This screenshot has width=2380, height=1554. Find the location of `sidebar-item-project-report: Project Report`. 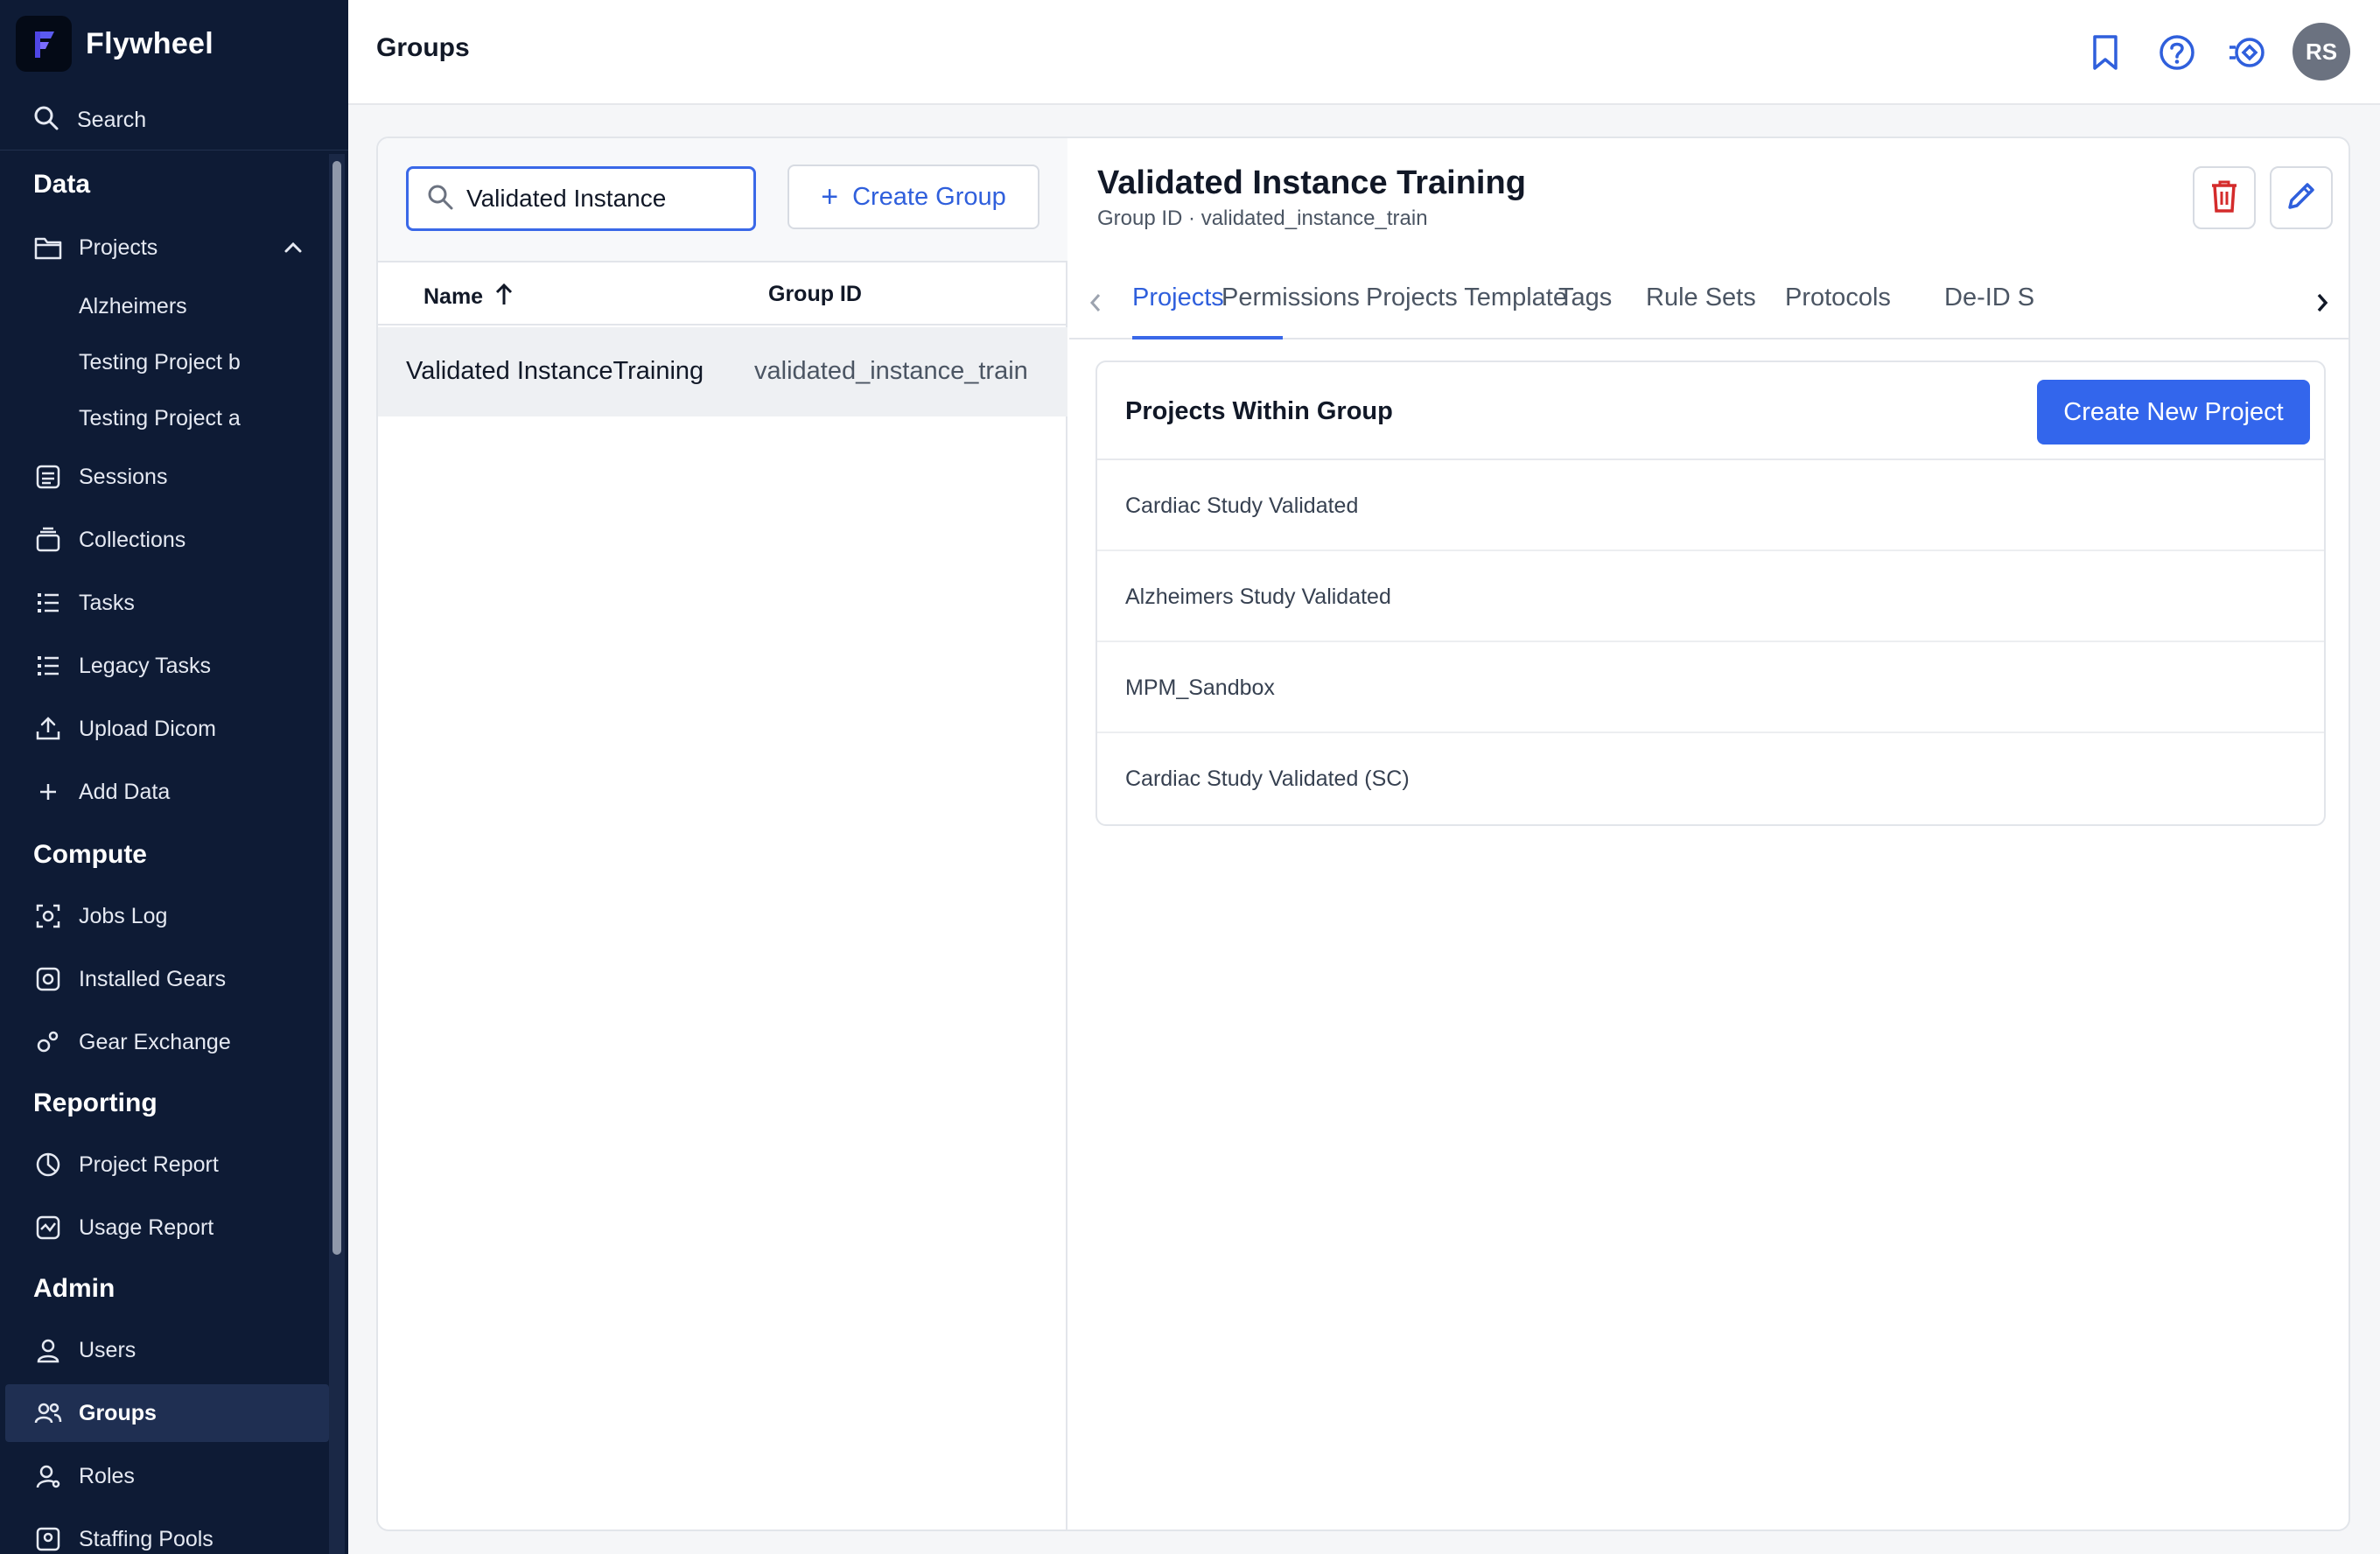

sidebar-item-project-report: Project Report is located at coordinates (164, 1165).